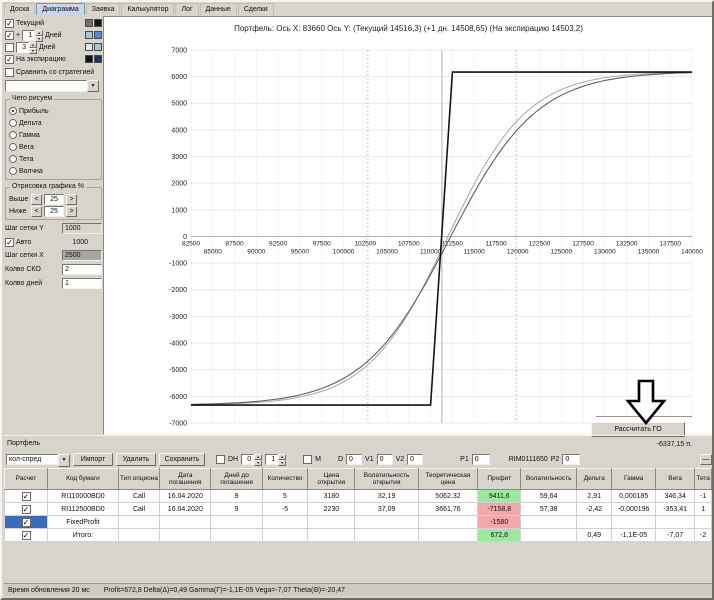 Image resolution: width=714 pixels, height=600 pixels. What do you see at coordinates (185, 496) in the screenshot?
I see `cell: 16.04.2020` at bounding box center [185, 496].